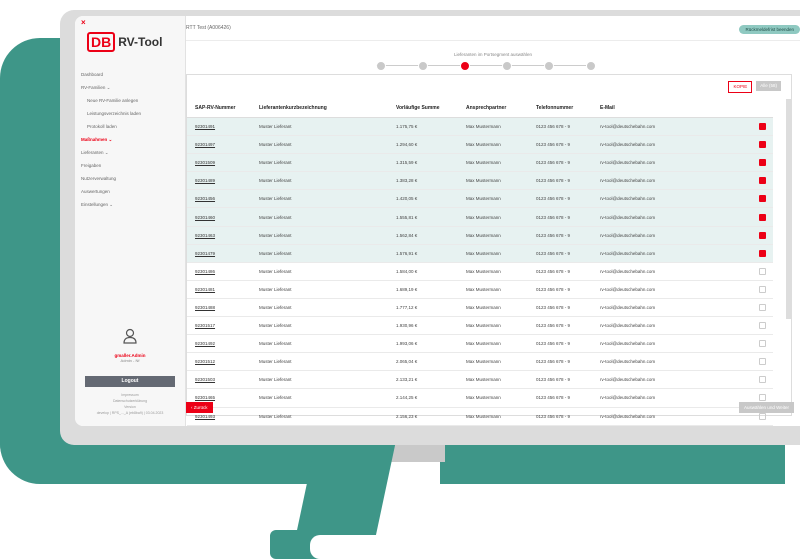 The width and height of the screenshot is (800, 559). What do you see at coordinates (430, 181) in the screenshot?
I see `sum-value: 1.383,28 €` at bounding box center [430, 181].